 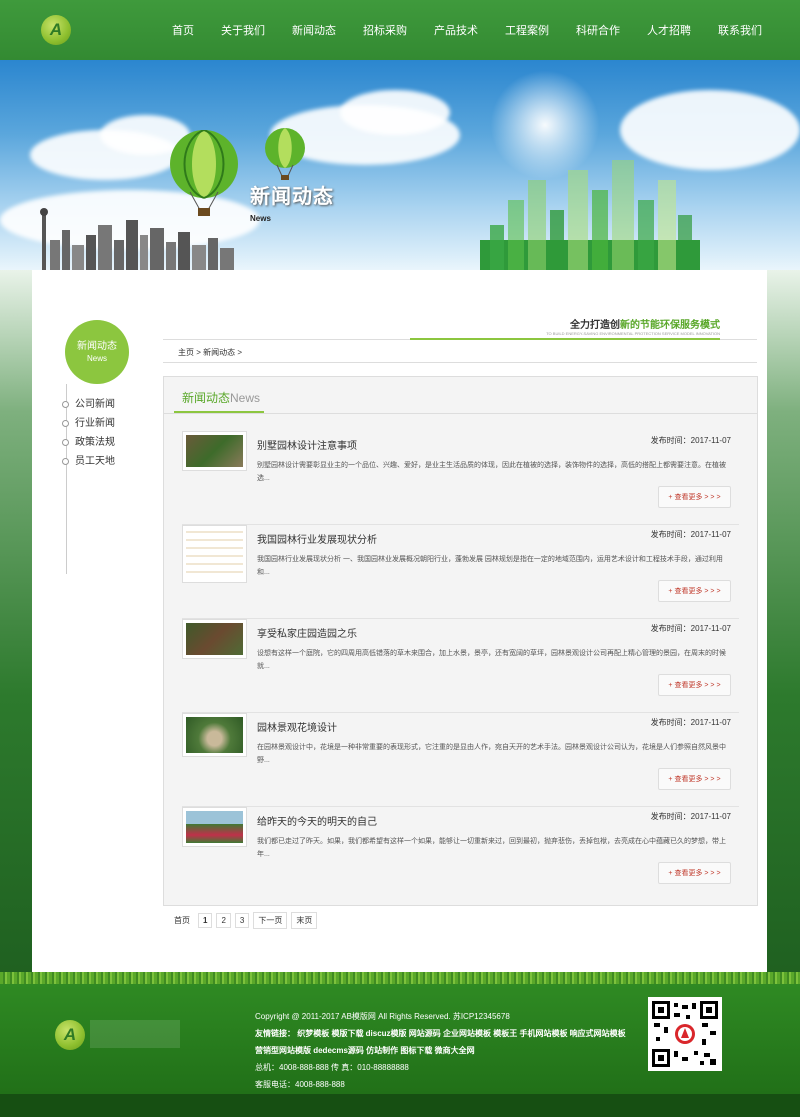 I want to click on nav-item-about: 关于我们, so click(x=243, y=30).